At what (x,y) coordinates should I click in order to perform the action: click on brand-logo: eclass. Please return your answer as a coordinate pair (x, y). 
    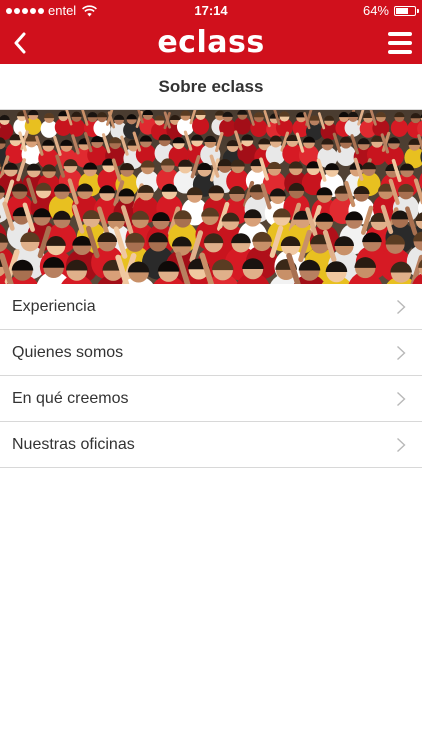
    Looking at the image, I should click on (211, 43).